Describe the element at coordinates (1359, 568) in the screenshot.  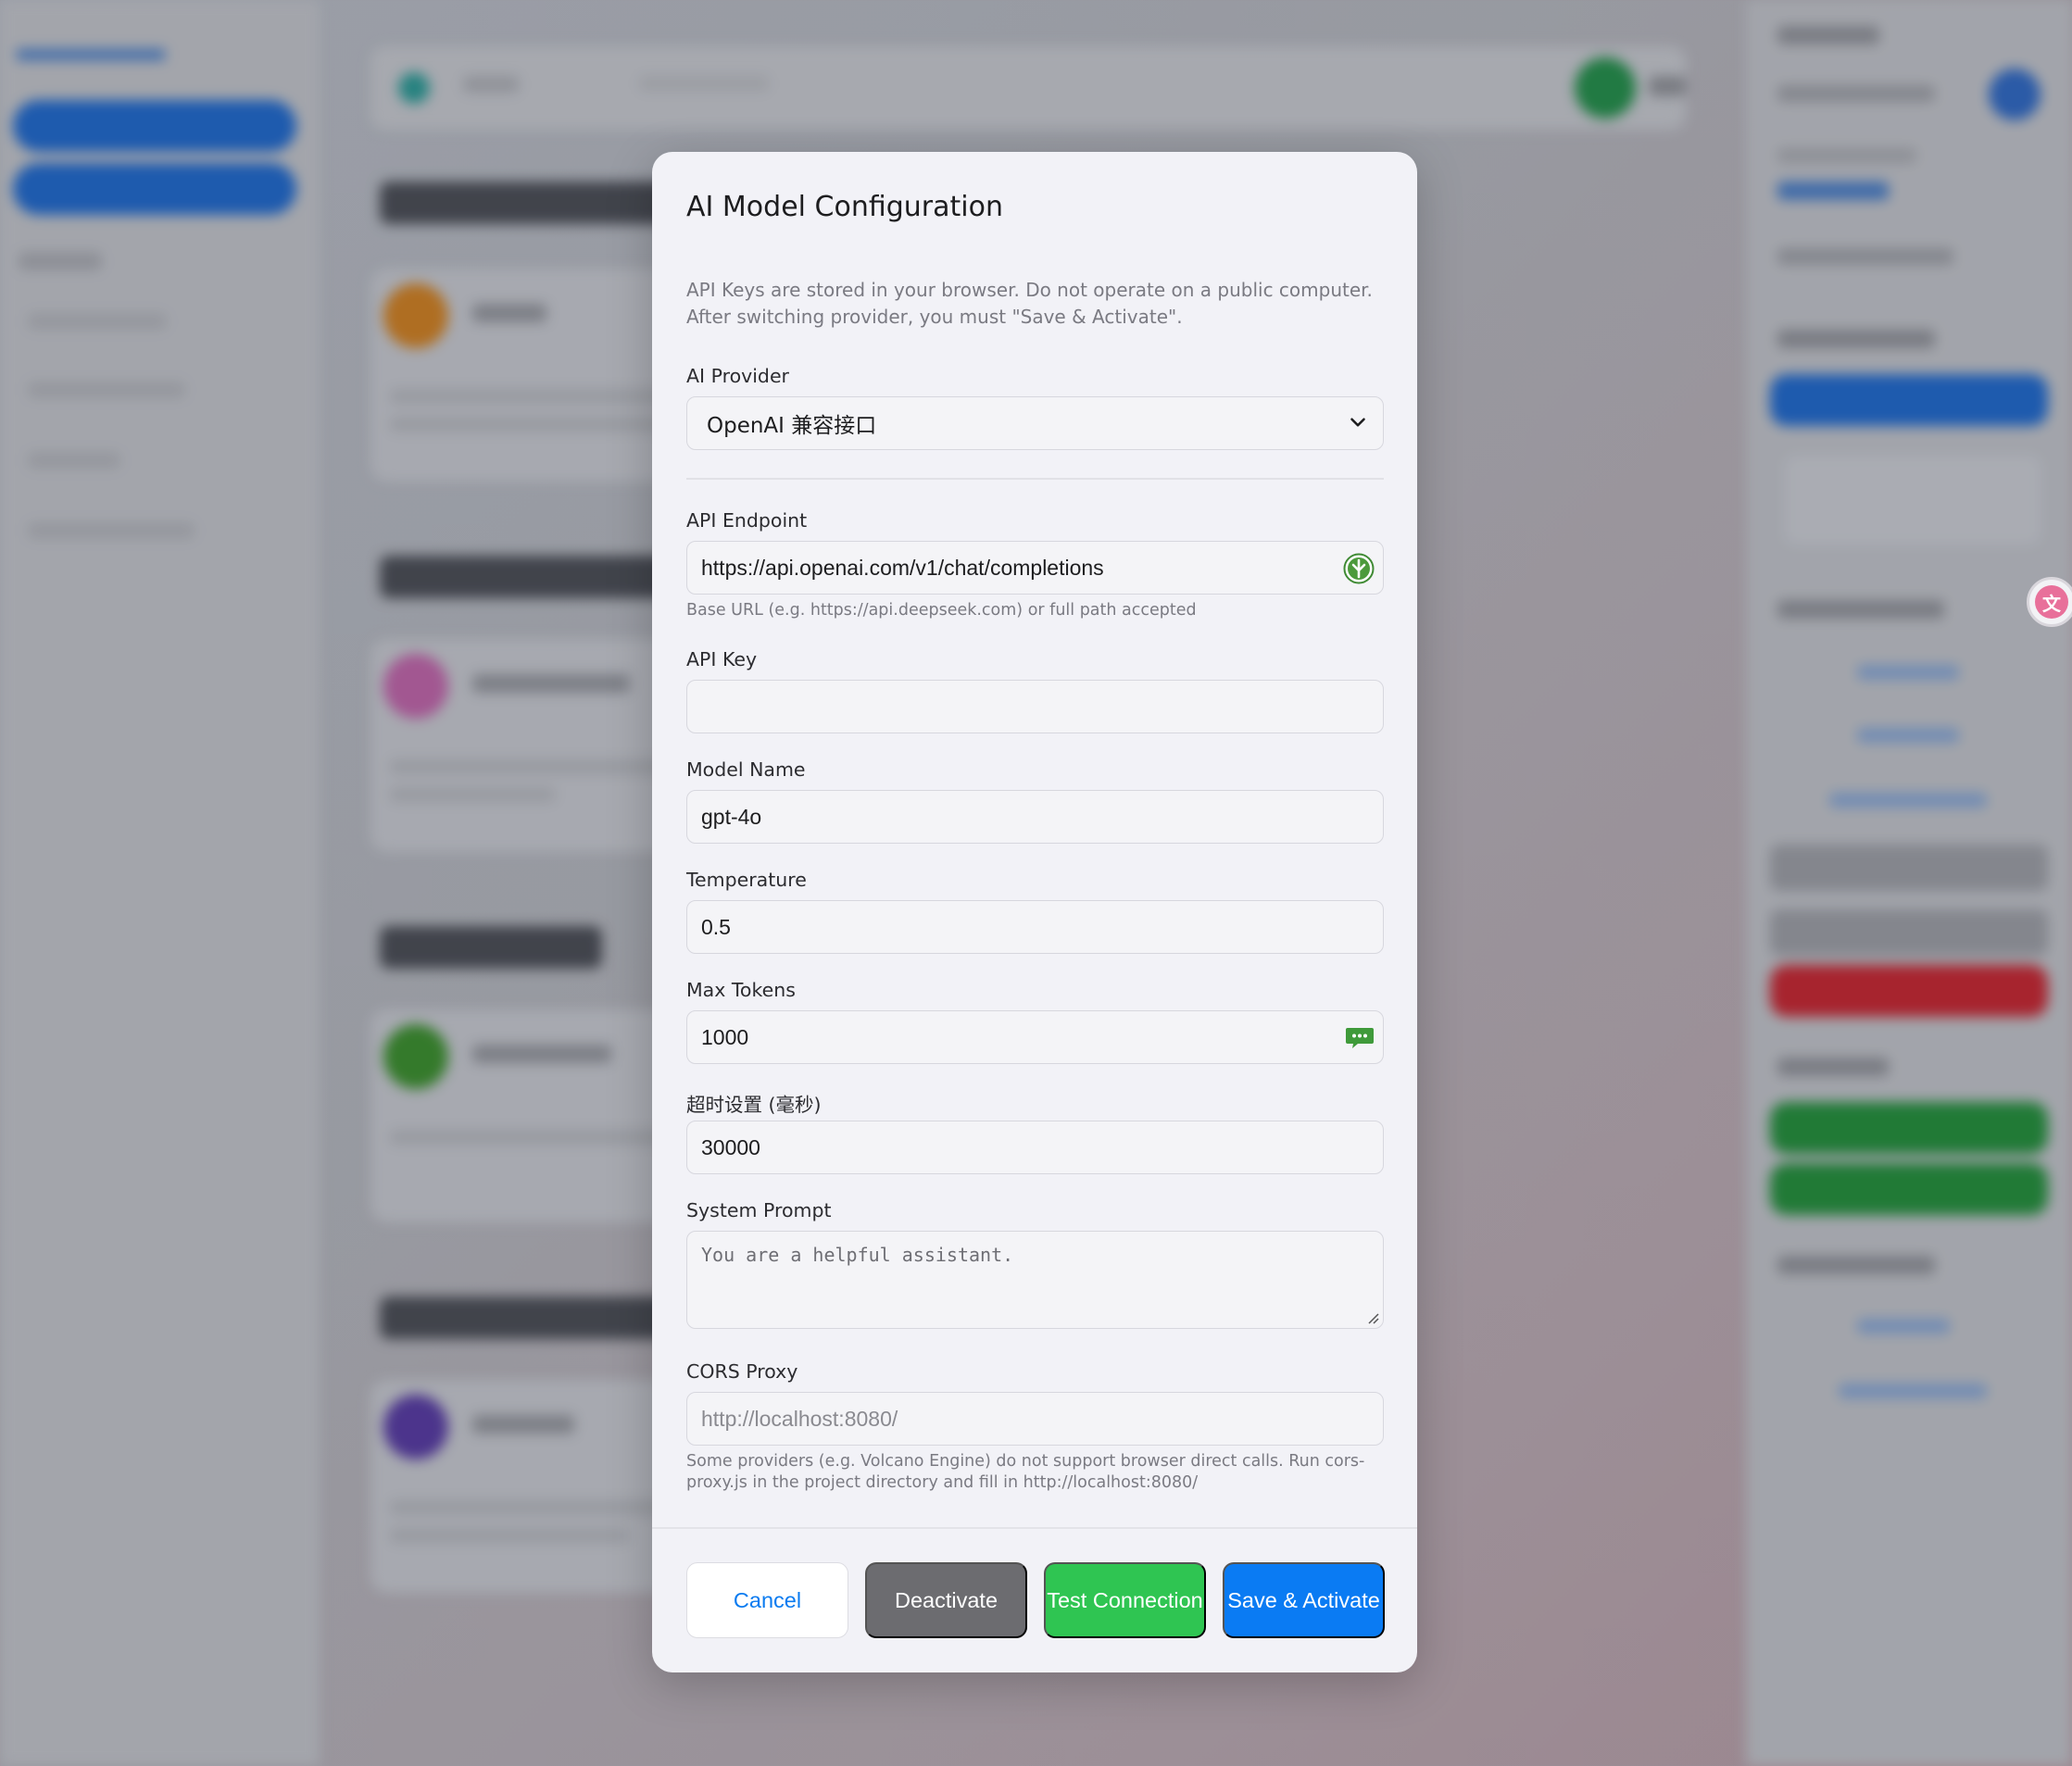
I see `browser-extension-icon` at that location.